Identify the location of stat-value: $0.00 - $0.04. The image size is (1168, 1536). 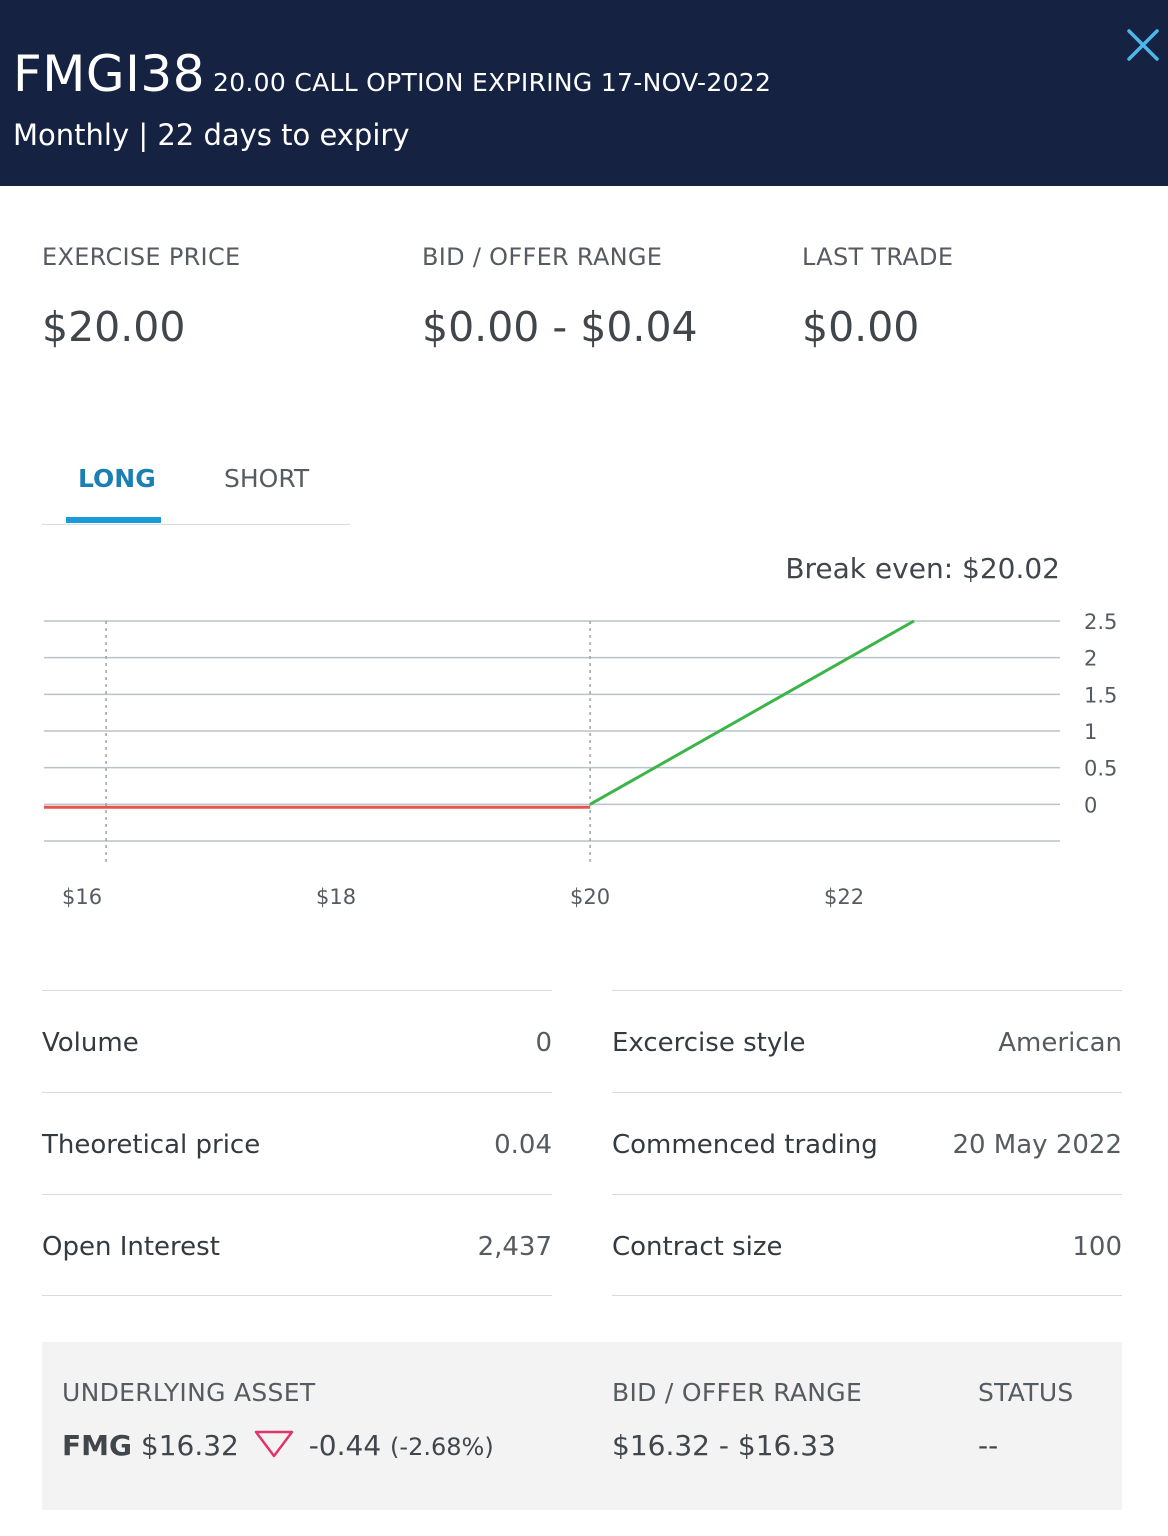
(560, 327).